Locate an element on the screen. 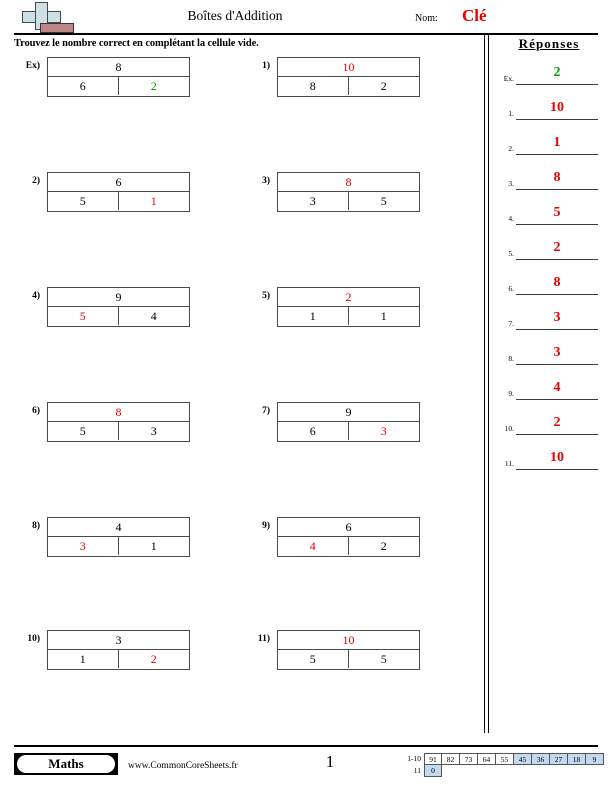  addition-box: 312 is located at coordinates (118, 650).